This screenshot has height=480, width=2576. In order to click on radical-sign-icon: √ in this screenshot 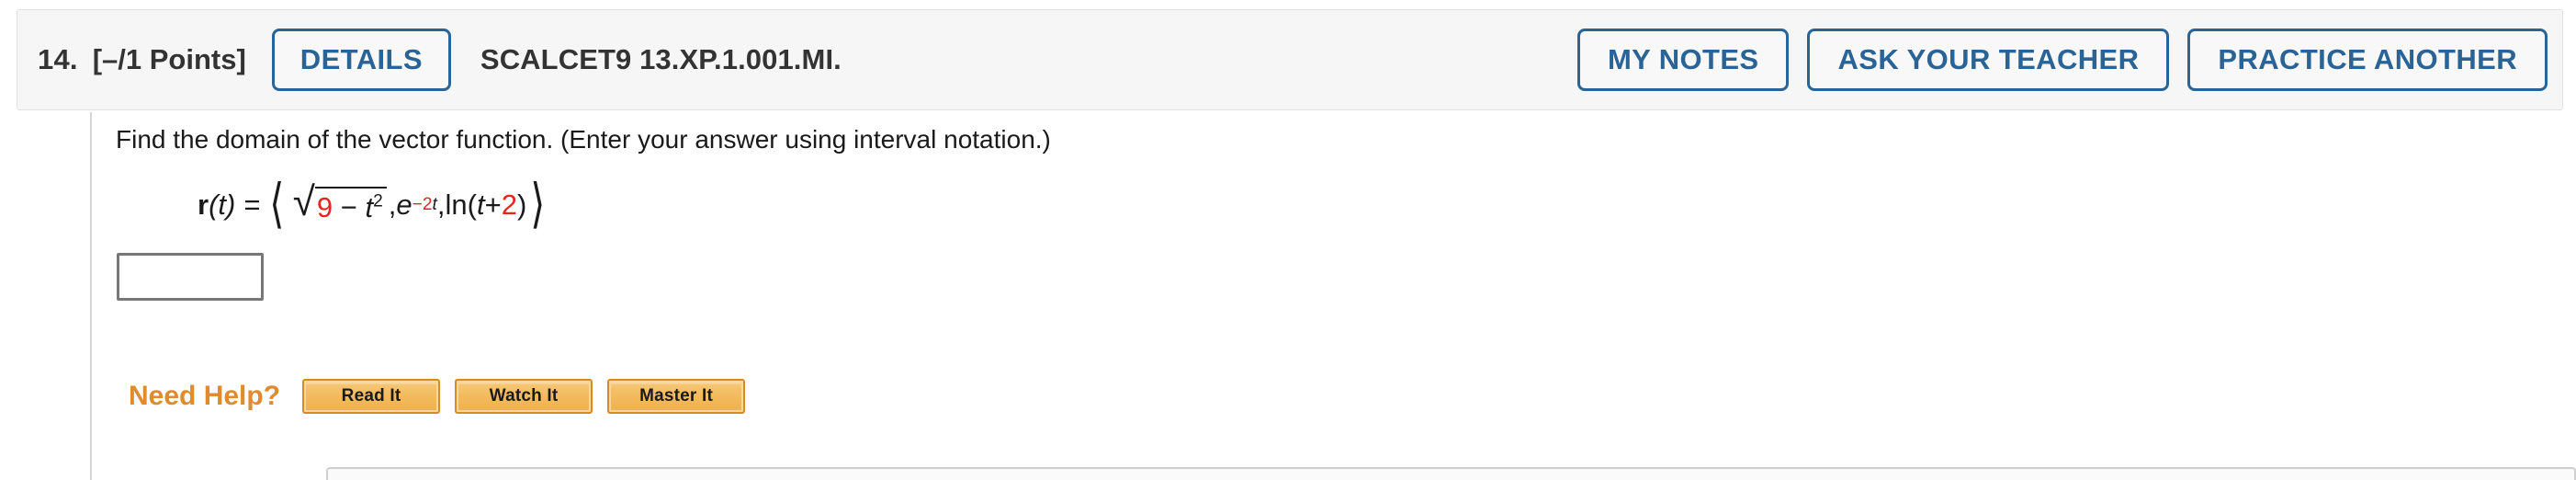, I will do `click(303, 202)`.